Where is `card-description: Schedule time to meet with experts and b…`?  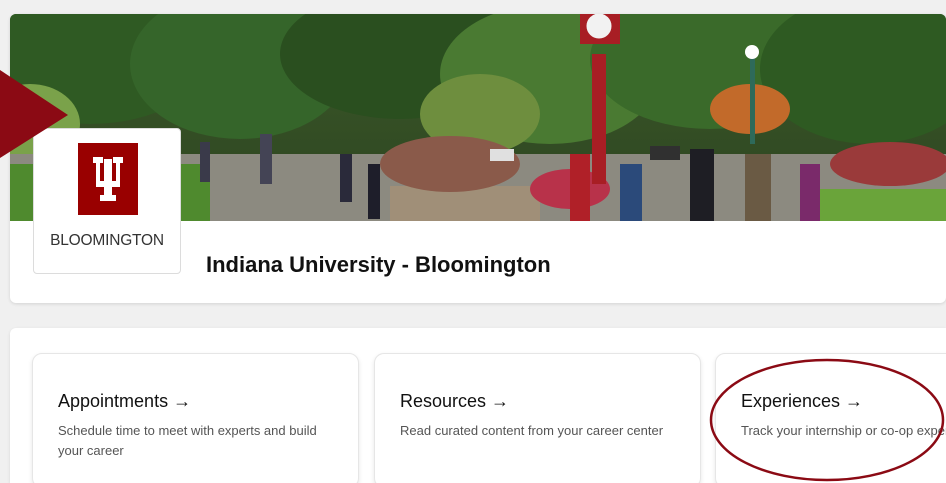 card-description: Schedule time to meet with experts and b… is located at coordinates (187, 440).